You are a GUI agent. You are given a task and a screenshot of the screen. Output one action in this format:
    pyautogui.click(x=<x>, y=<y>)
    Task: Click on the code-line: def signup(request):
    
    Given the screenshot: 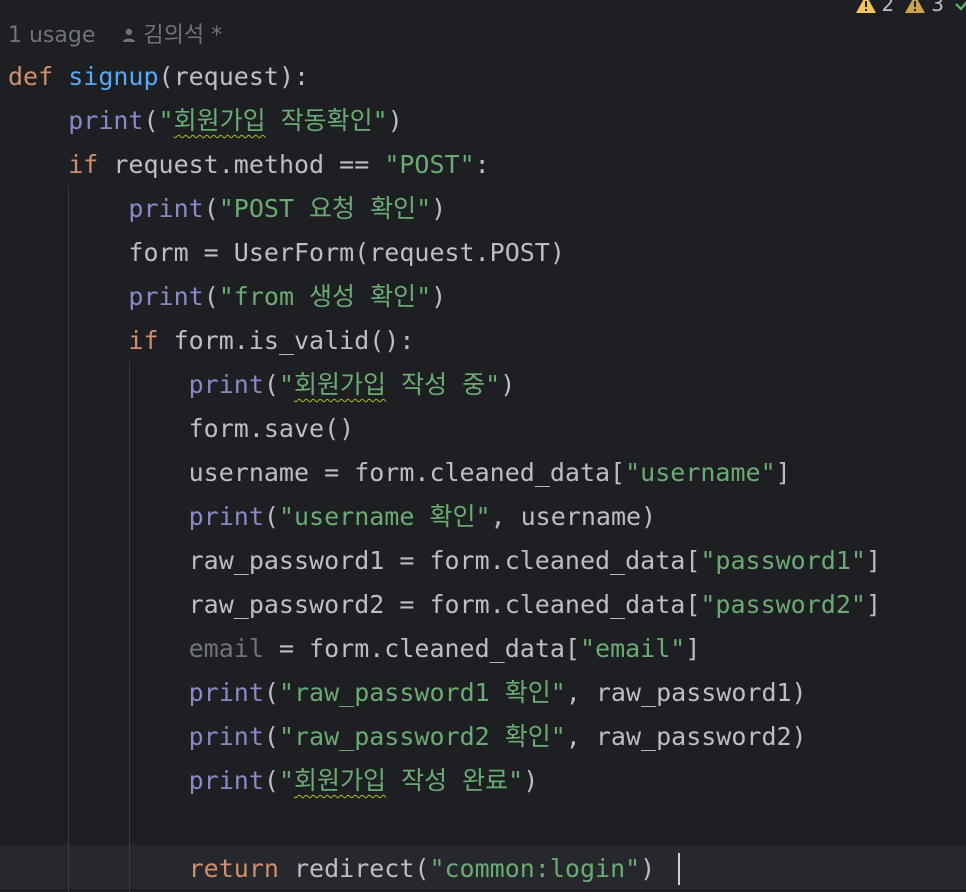 What is the action you would take?
    pyautogui.click(x=444, y=77)
    